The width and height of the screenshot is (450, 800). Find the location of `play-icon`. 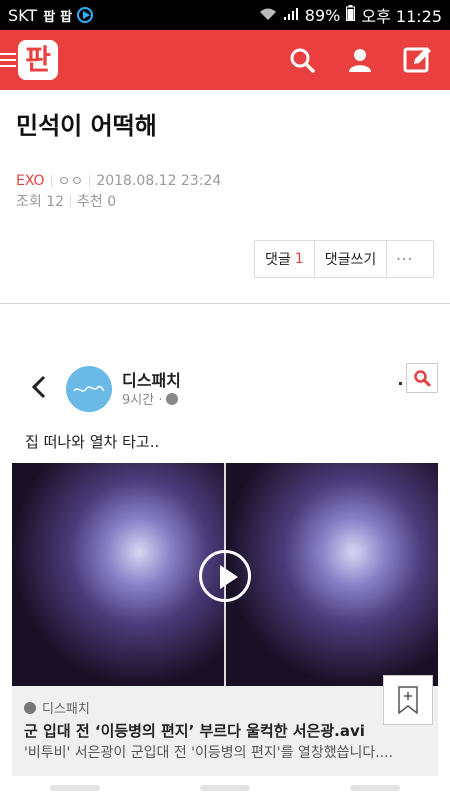

play-icon is located at coordinates (225, 576).